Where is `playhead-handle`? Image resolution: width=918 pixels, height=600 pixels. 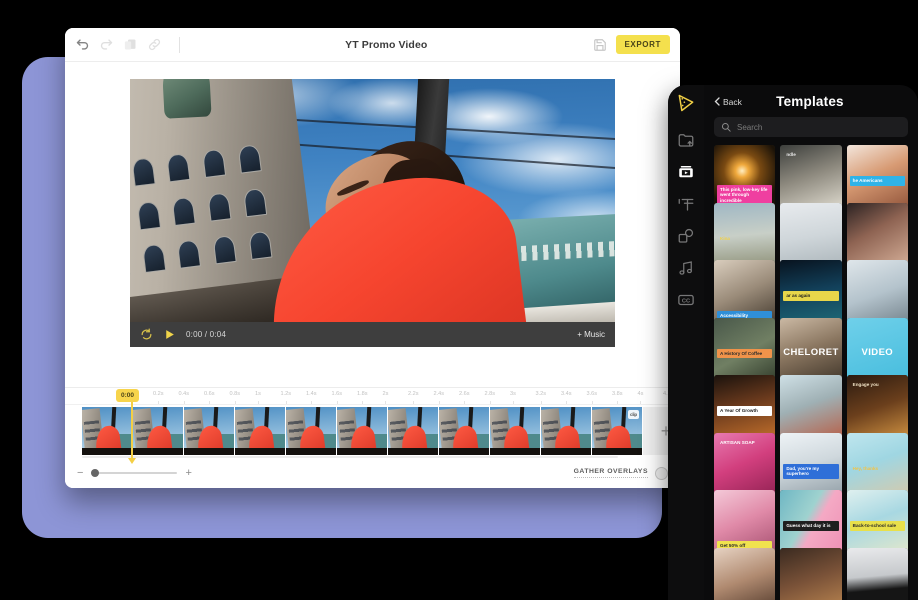
playhead-handle is located at coordinates (132, 461).